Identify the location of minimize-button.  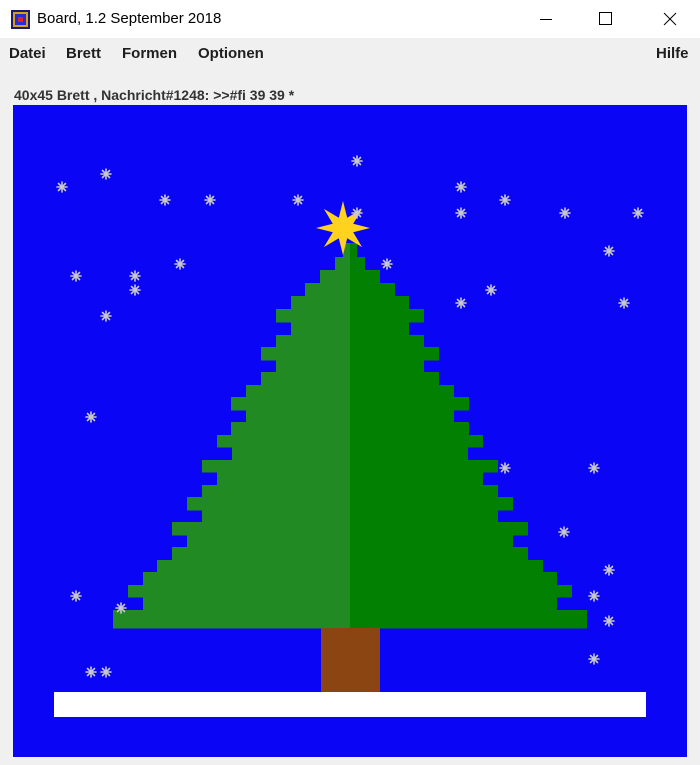
(546, 19).